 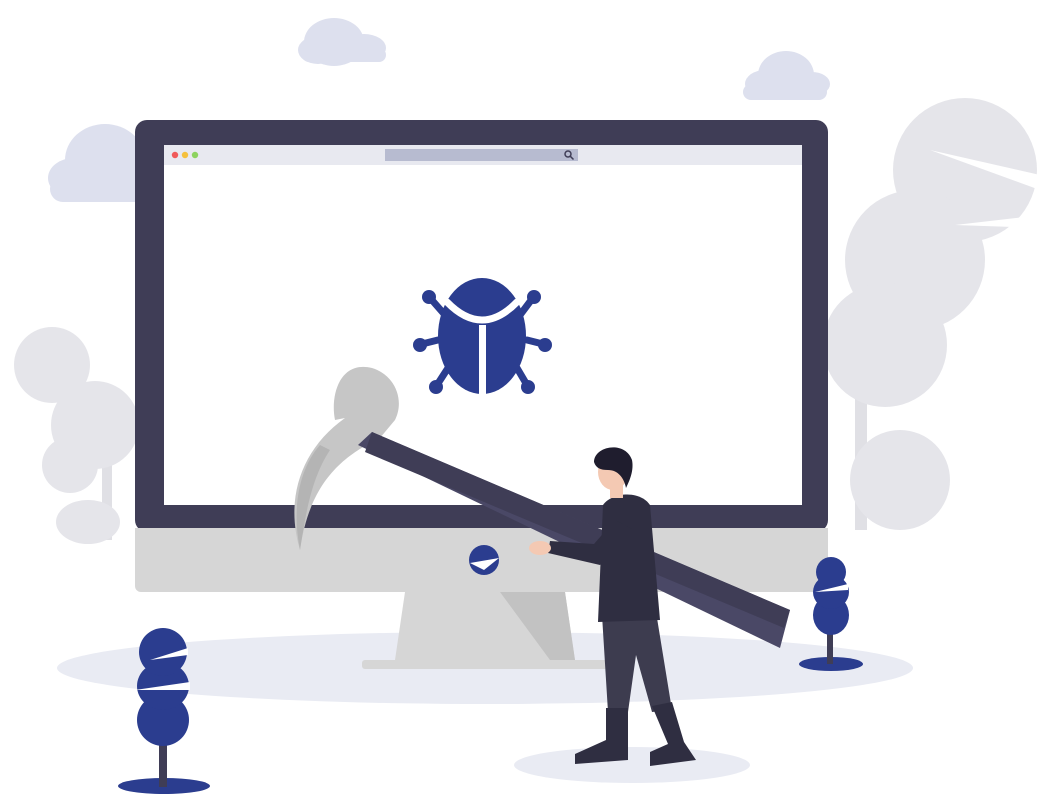 What do you see at coordinates (342, 42) in the screenshot?
I see `cloud-top` at bounding box center [342, 42].